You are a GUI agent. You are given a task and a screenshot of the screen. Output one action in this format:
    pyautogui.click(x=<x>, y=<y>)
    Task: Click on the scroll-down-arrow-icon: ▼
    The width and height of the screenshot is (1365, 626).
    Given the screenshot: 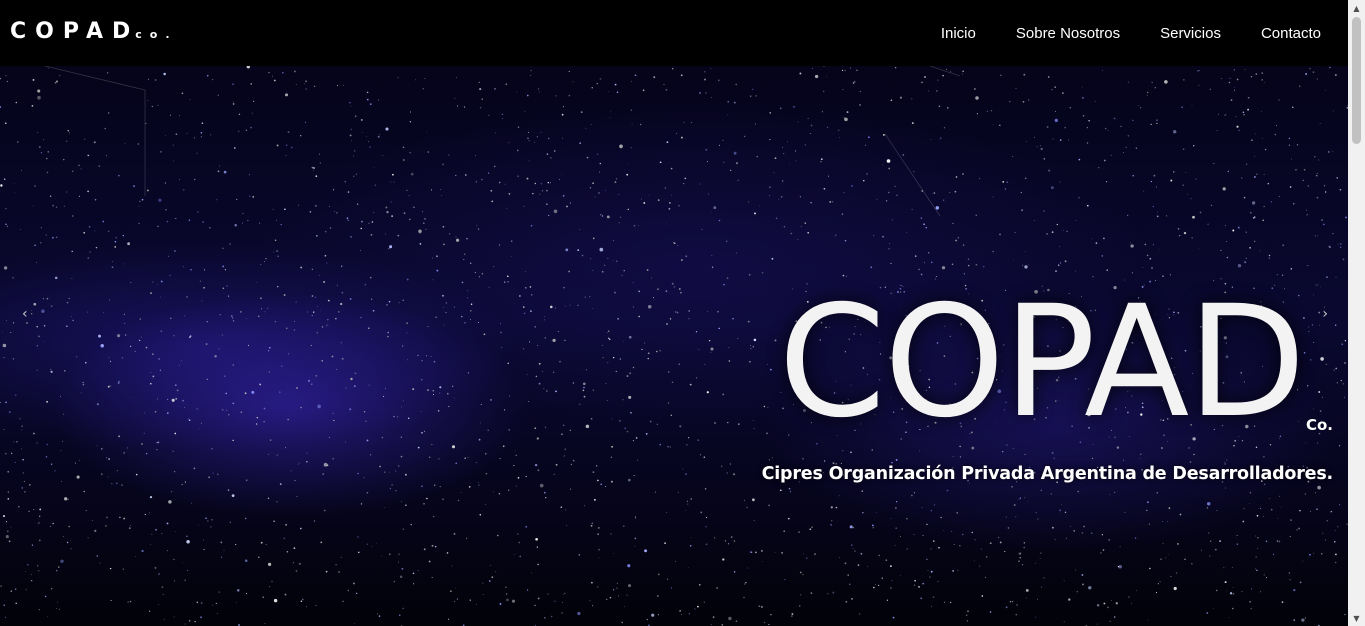 What is the action you would take?
    pyautogui.click(x=1356, y=618)
    